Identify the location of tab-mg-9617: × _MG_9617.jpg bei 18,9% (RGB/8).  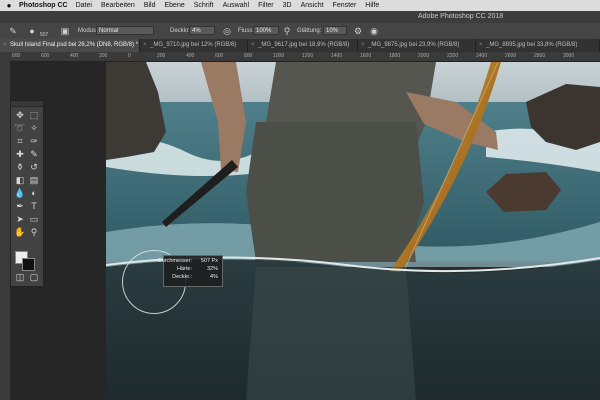
(303, 45).